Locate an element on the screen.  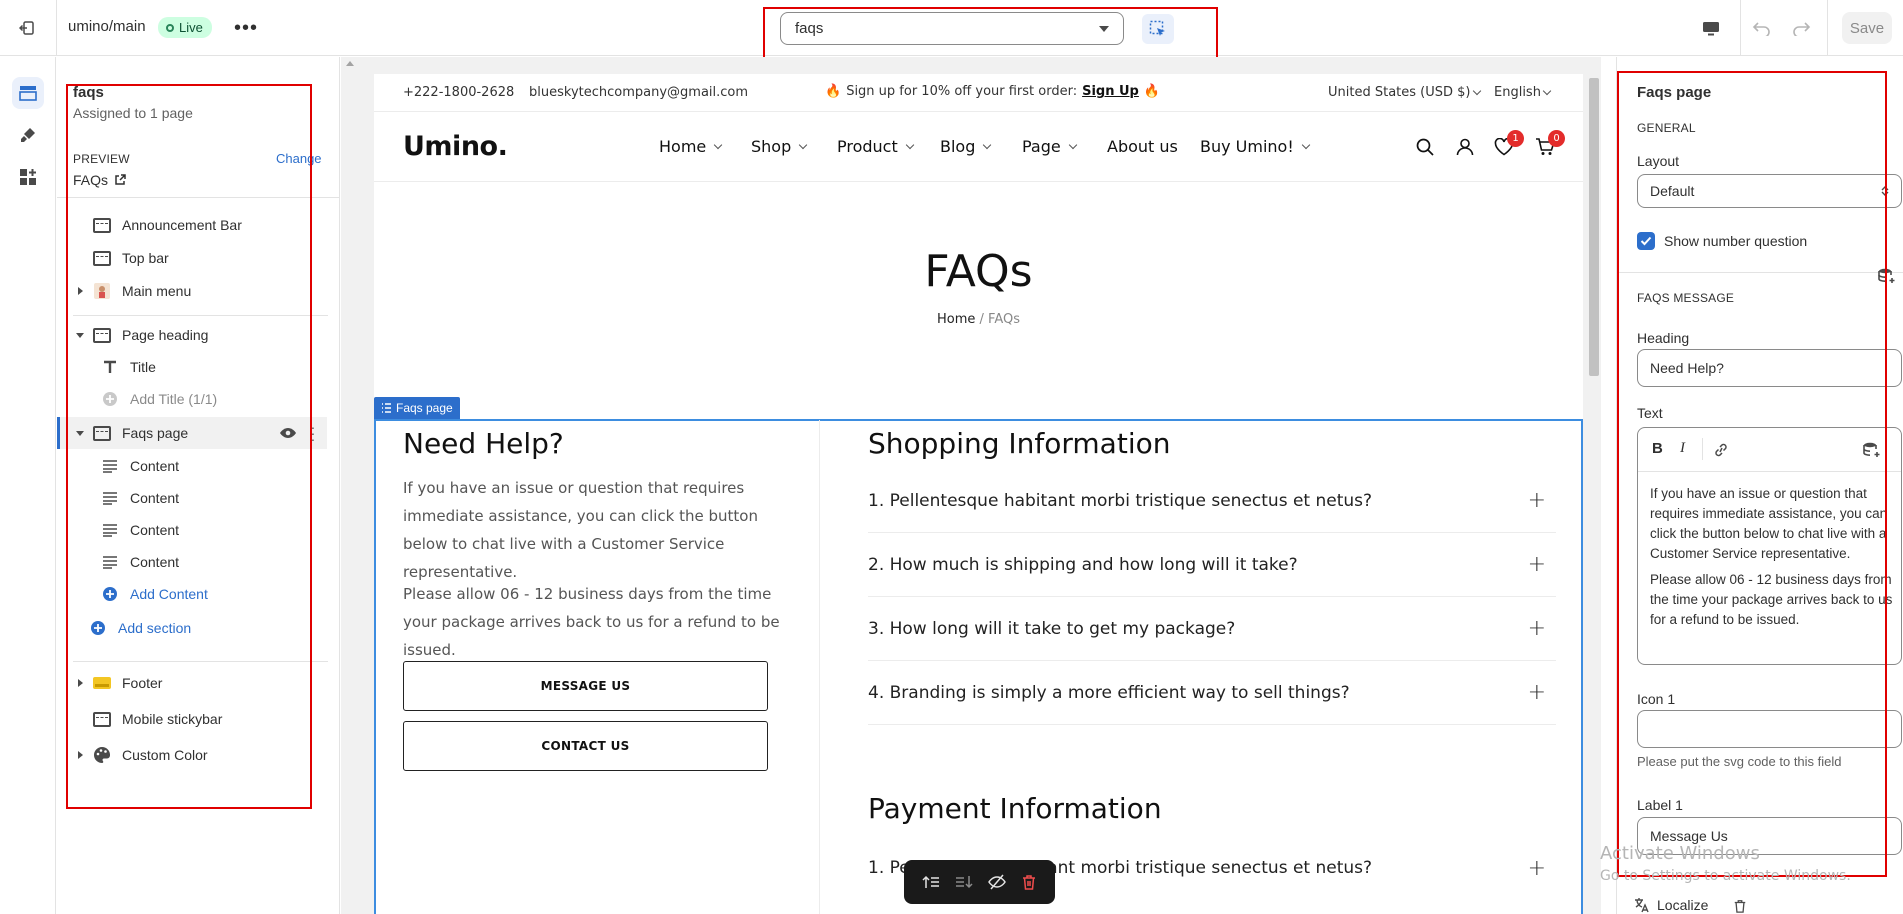
template-assigned-text: Assigned to 1 page is located at coordinates (133, 113).